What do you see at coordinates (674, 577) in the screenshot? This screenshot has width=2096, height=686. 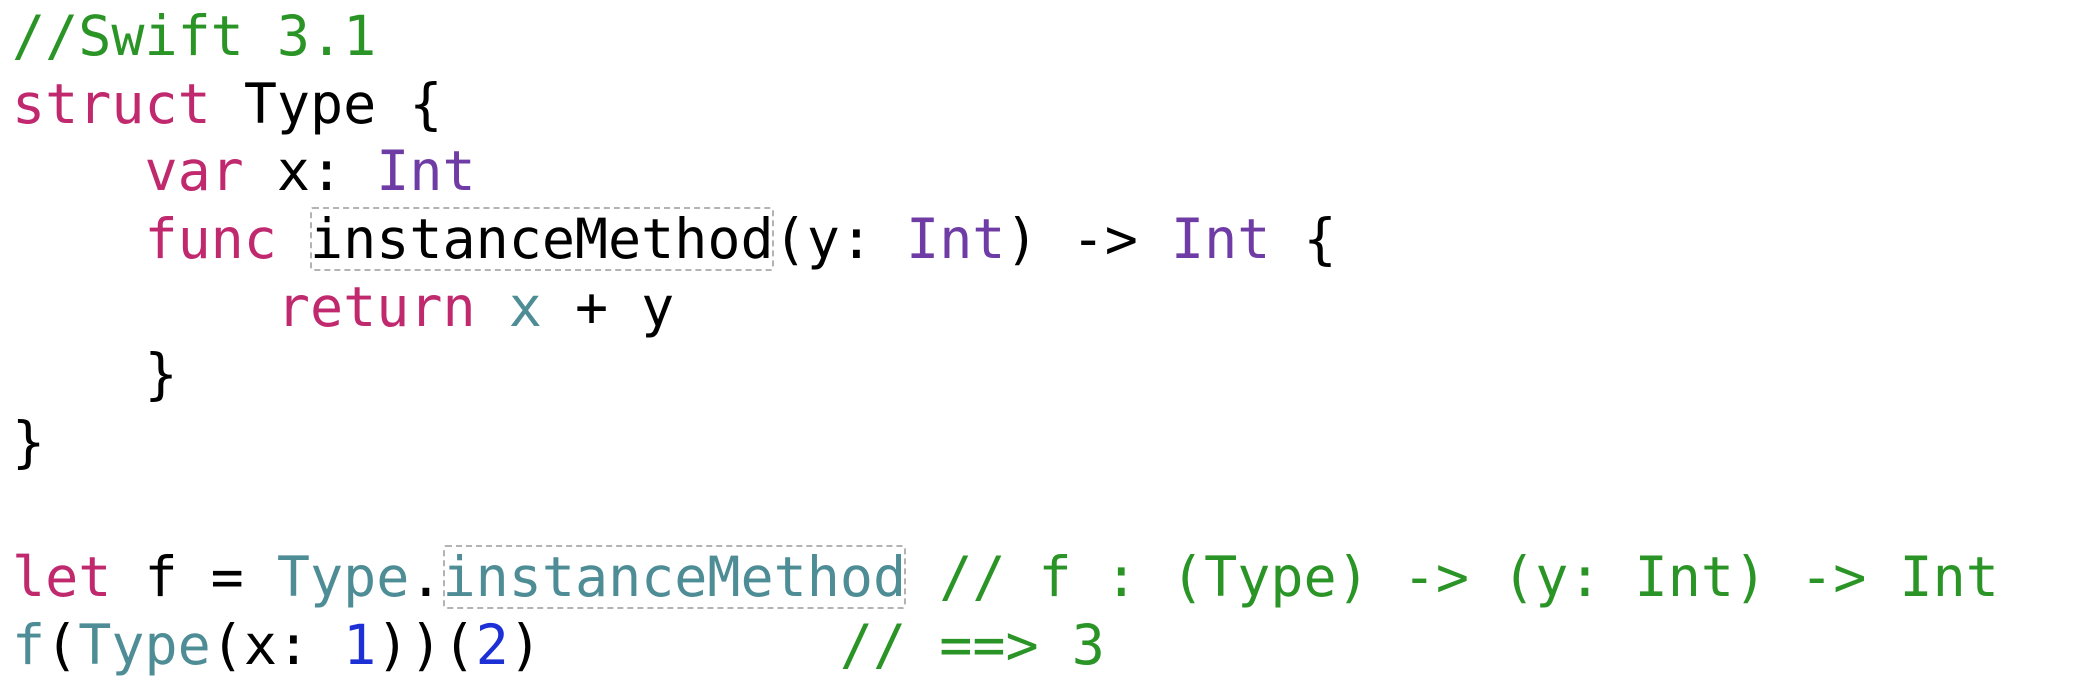 I see `method-ref-token: instanceMethod` at bounding box center [674, 577].